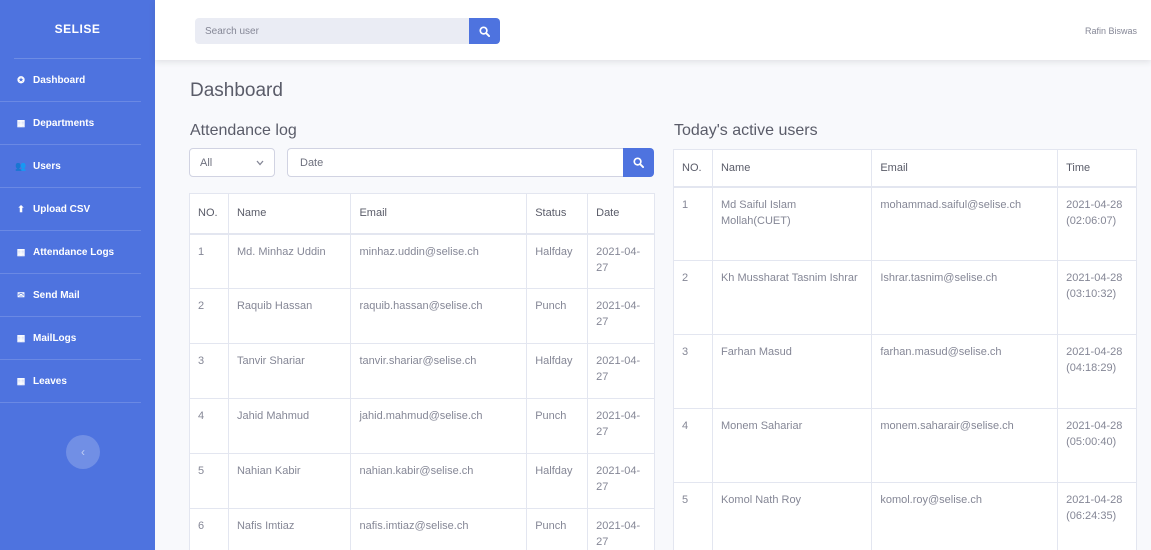 The height and width of the screenshot is (550, 1151). Describe the element at coordinates (1097, 168) in the screenshot. I see `column-header-time: Time` at that location.